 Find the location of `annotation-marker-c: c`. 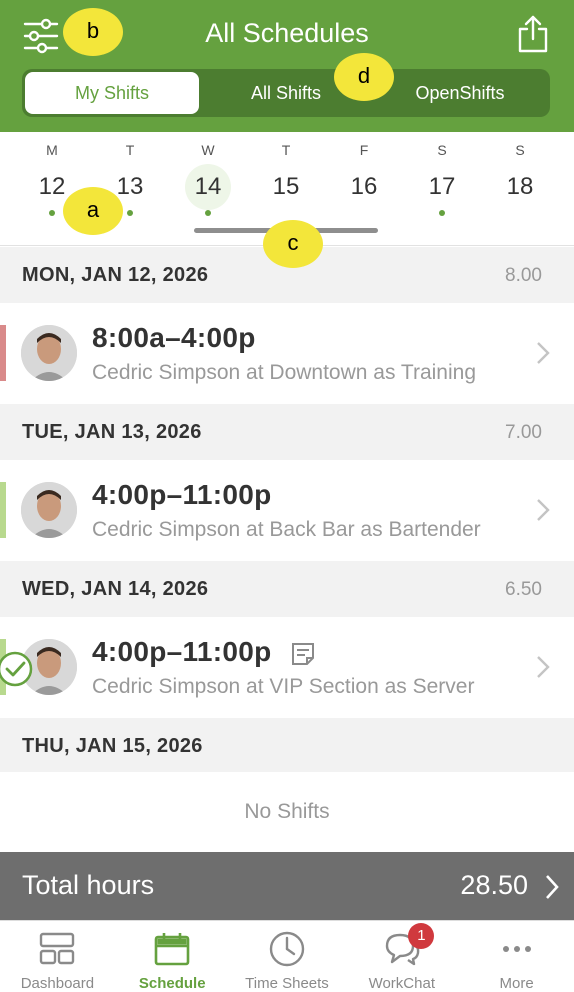

annotation-marker-c: c is located at coordinates (293, 244).